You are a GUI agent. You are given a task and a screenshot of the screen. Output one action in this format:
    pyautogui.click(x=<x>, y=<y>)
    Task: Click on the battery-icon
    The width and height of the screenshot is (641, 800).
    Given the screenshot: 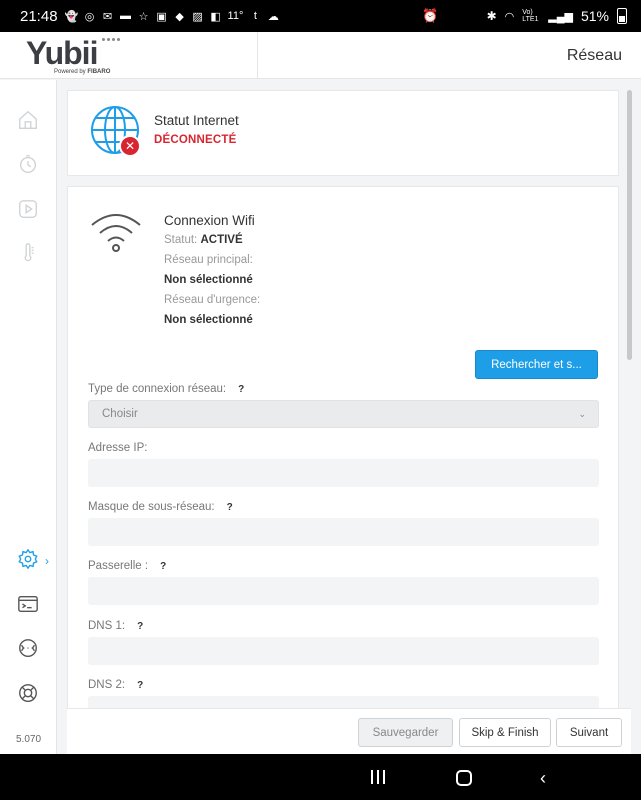 What is the action you would take?
    pyautogui.click(x=622, y=16)
    